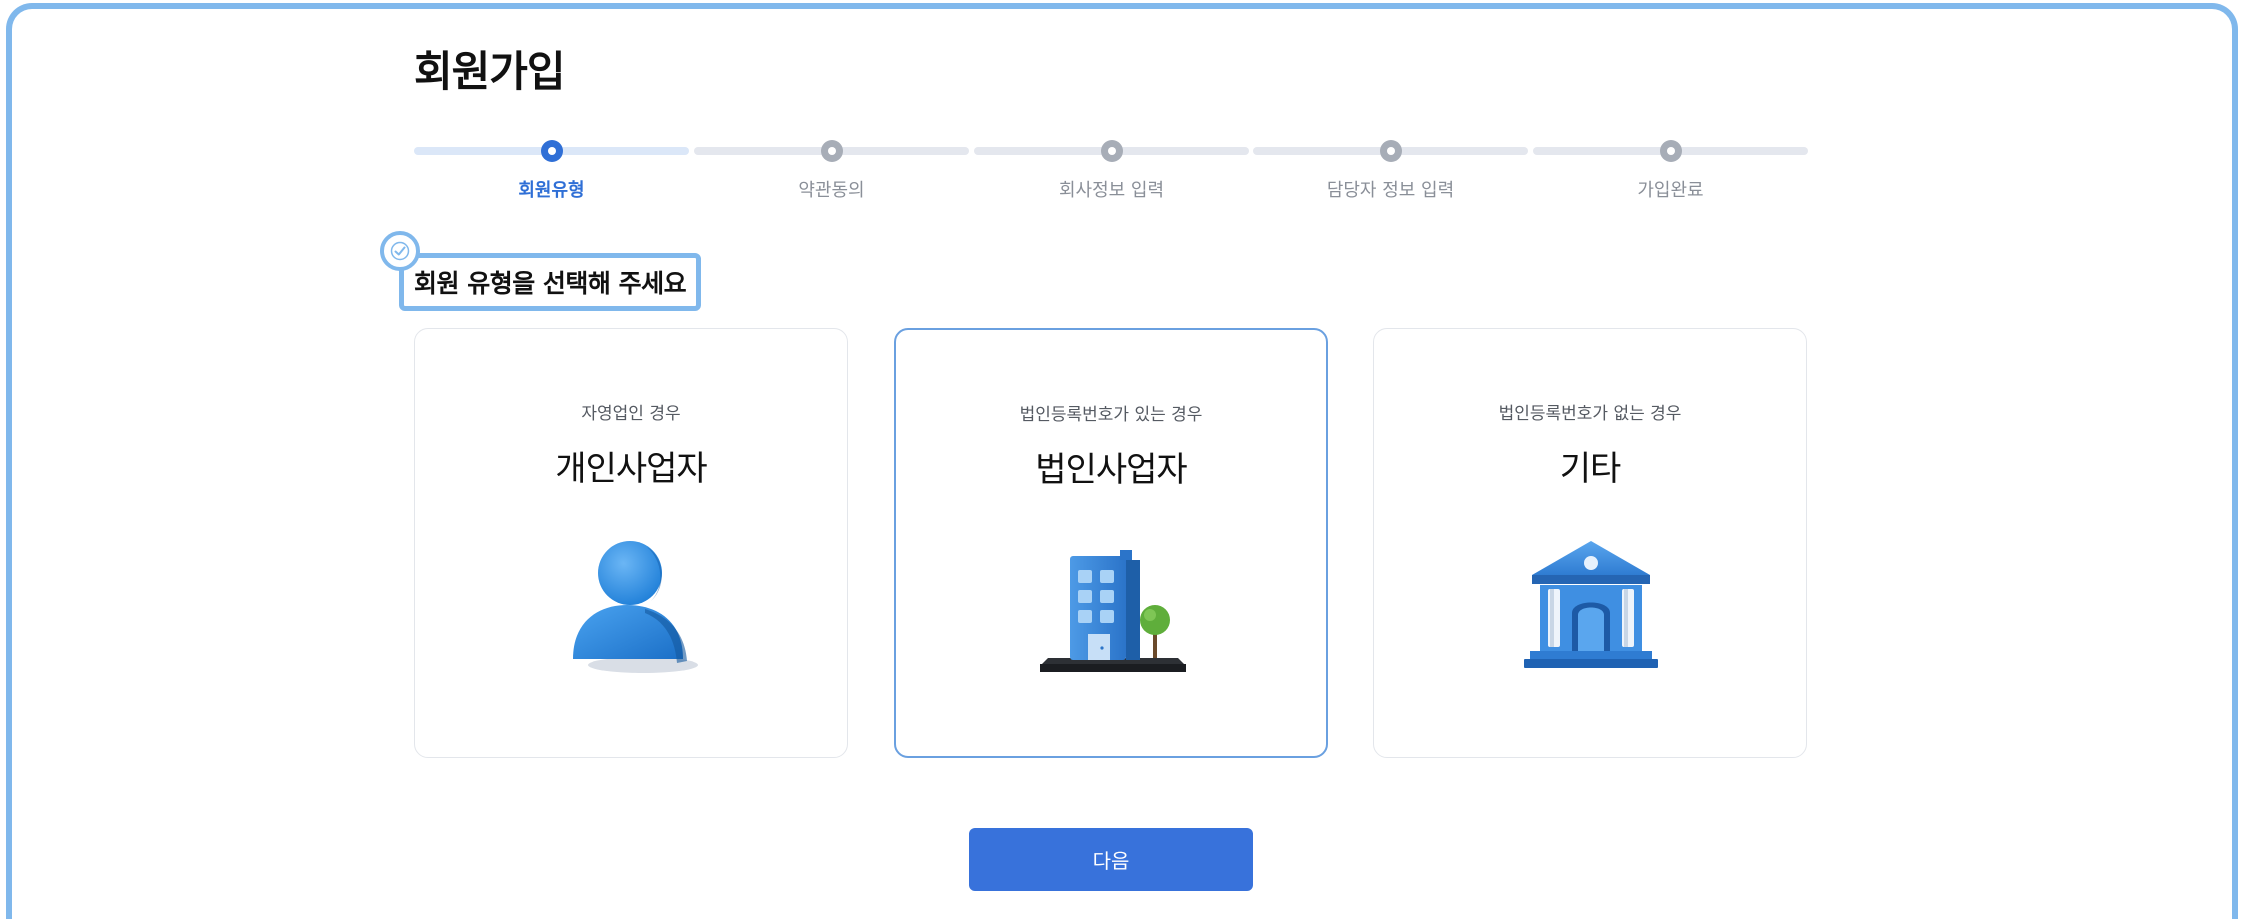  Describe the element at coordinates (551, 190) in the screenshot. I see `step-label: 회원유형` at that location.